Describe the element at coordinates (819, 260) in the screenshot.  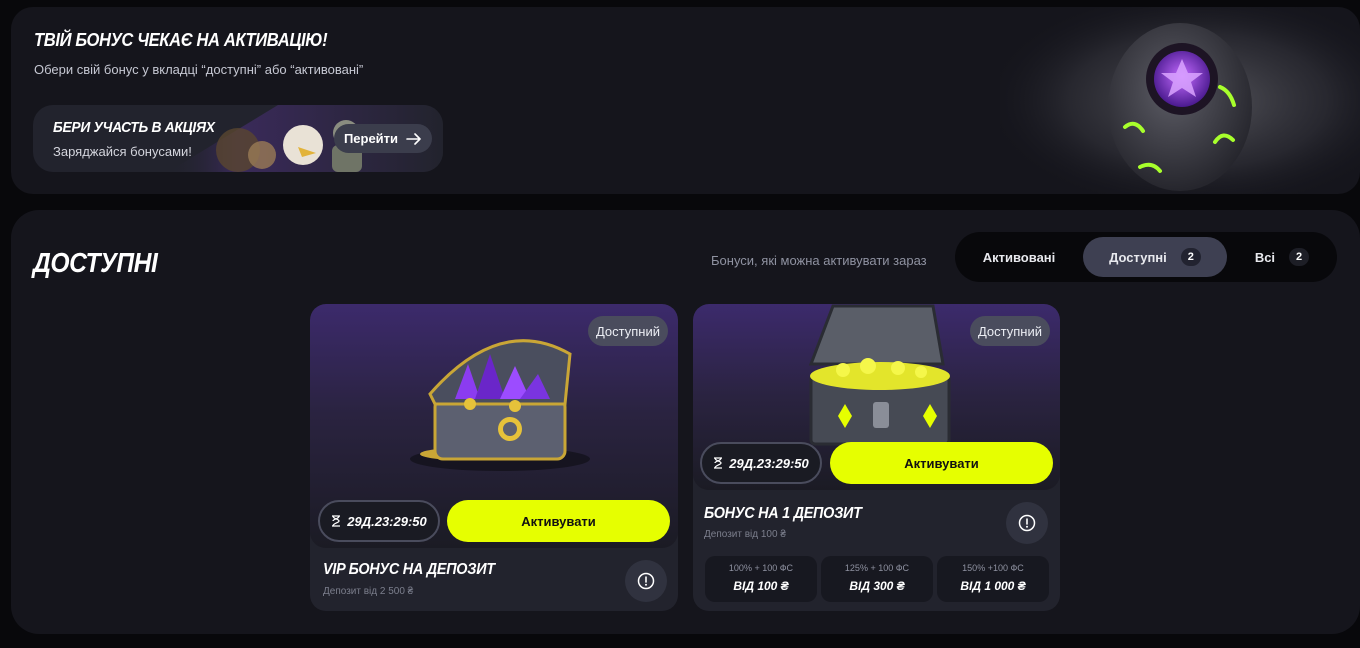
I see `section-hint: Бонуси, які можна активувати зараз` at that location.